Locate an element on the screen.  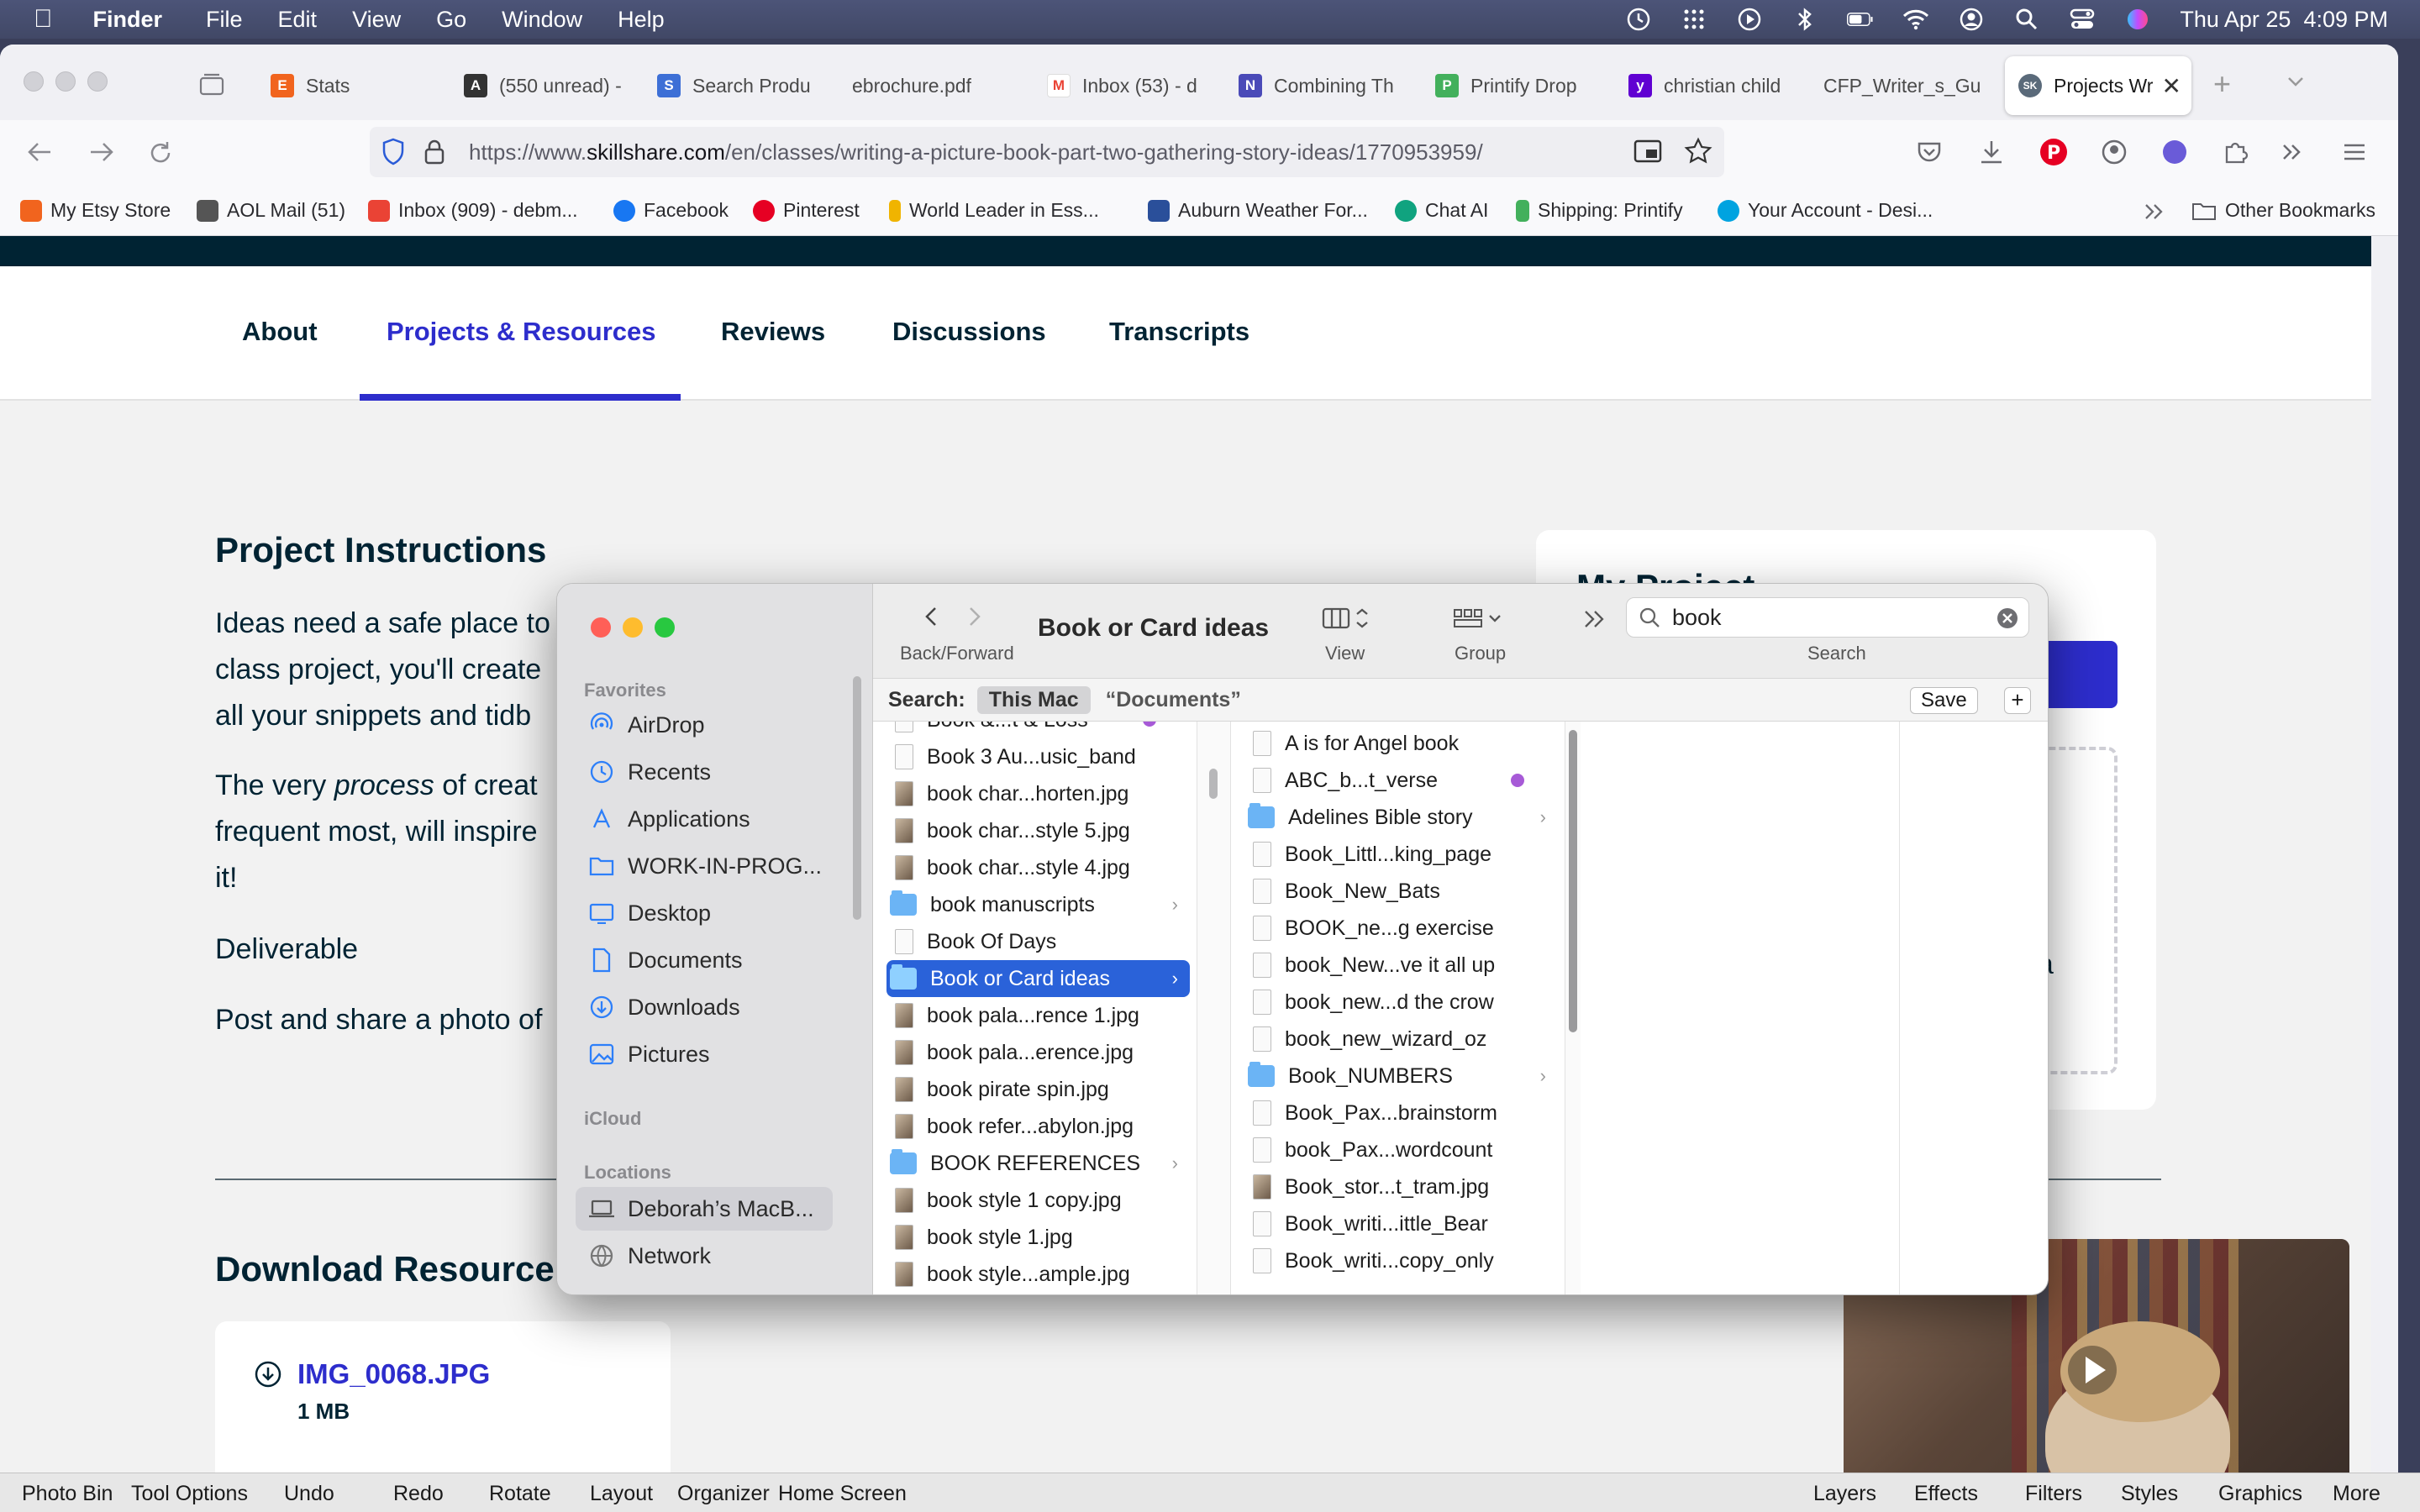
finder-zoom-button is located at coordinates (665, 627).